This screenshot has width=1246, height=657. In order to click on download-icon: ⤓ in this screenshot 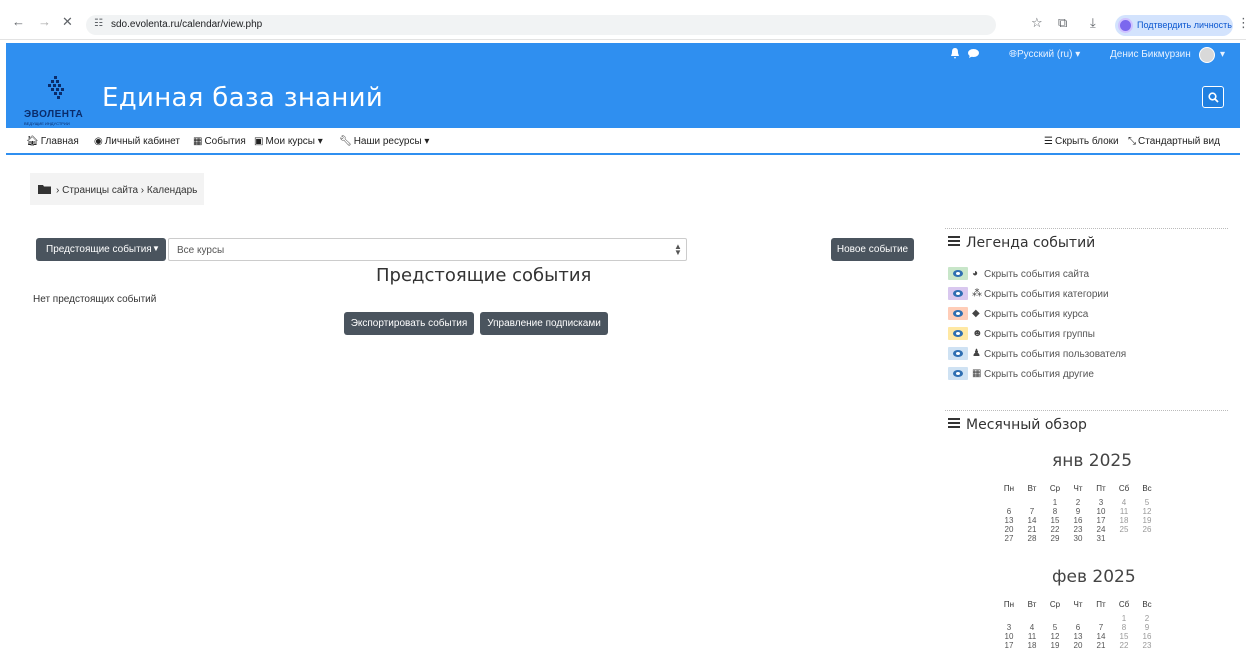, I will do `click(1093, 23)`.